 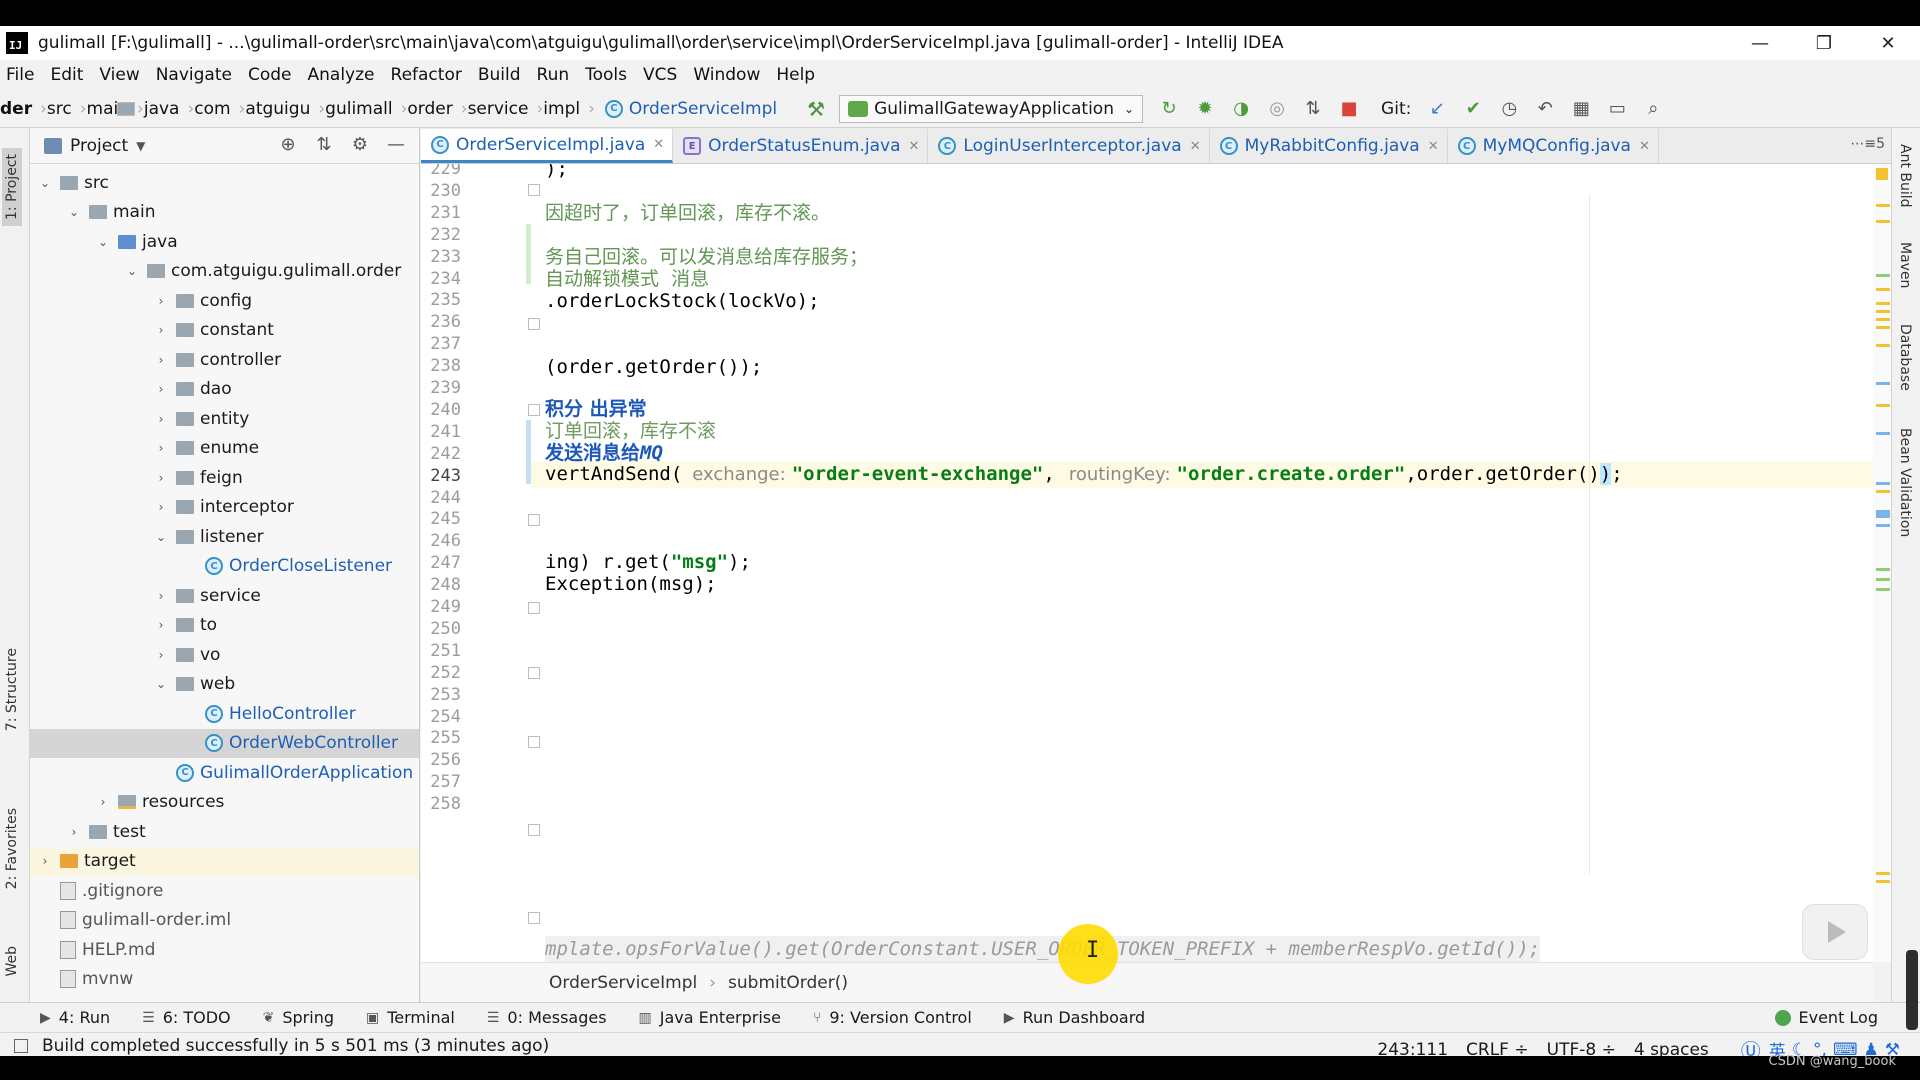 I want to click on breadcrumb-item: atguigu ›, so click(x=221, y=109).